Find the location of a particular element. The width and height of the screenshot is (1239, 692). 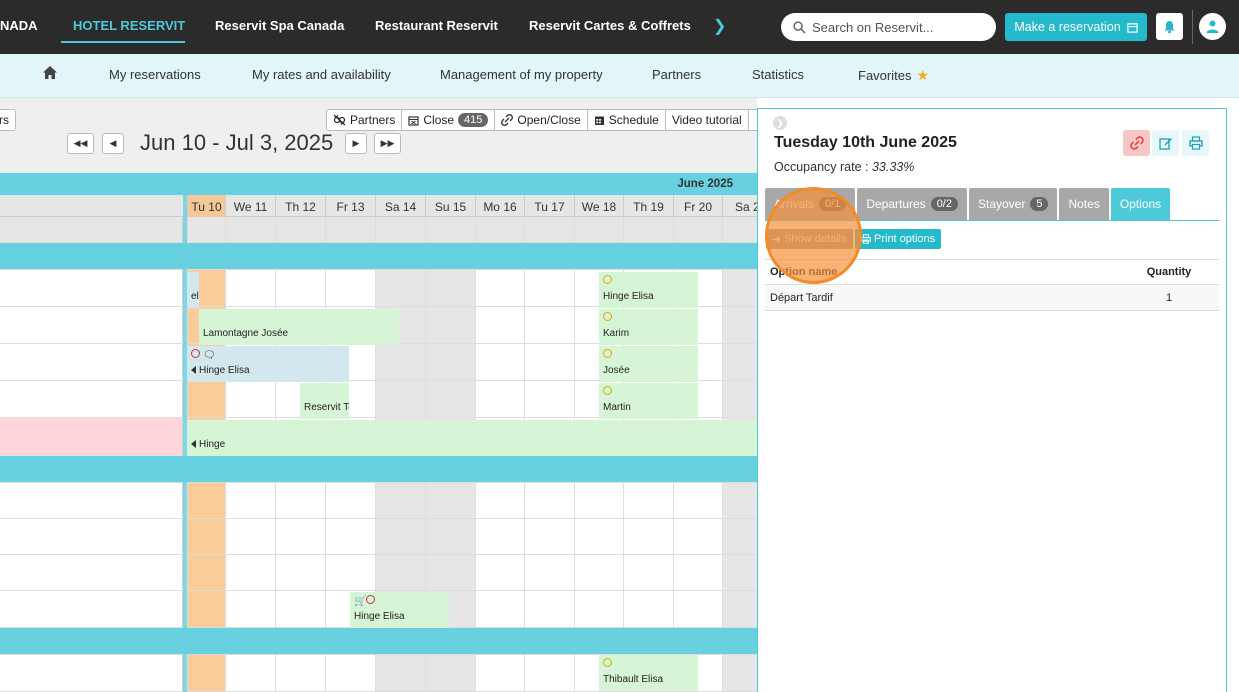

day-header: Mo 16 is located at coordinates (499, 206).